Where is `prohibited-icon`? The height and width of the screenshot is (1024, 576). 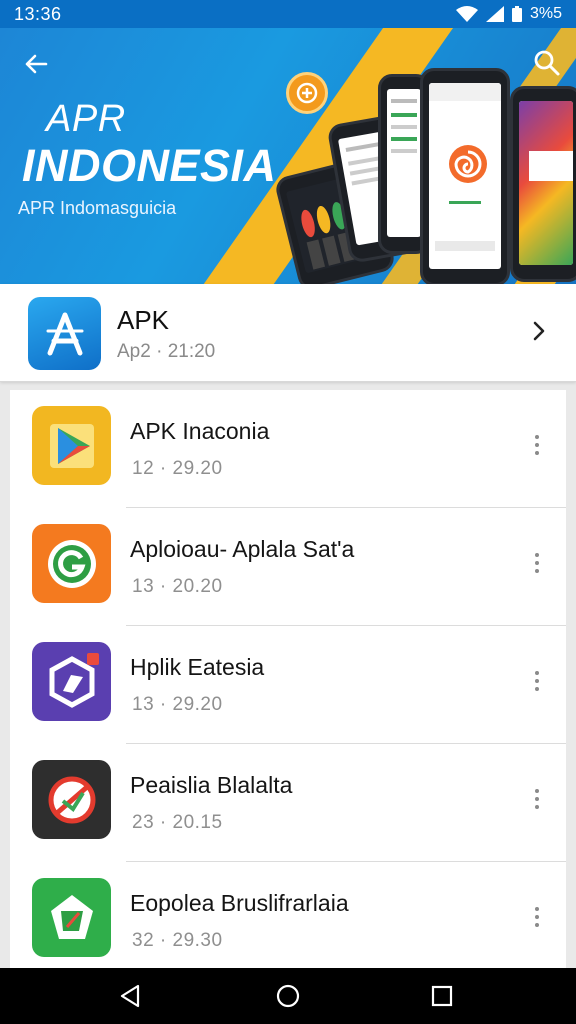 prohibited-icon is located at coordinates (71, 799).